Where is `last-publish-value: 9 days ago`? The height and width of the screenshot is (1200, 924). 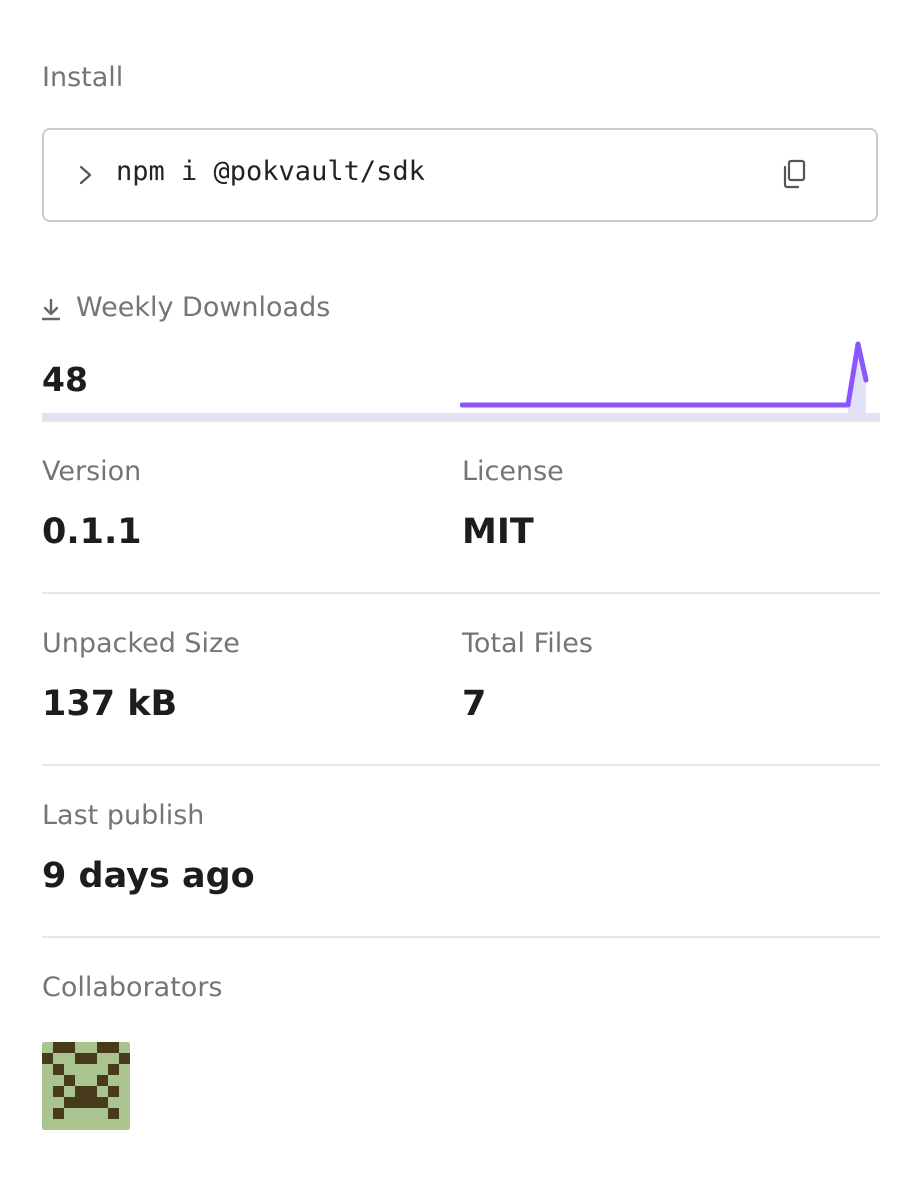
last-publish-value: 9 days ago is located at coordinates (148, 876).